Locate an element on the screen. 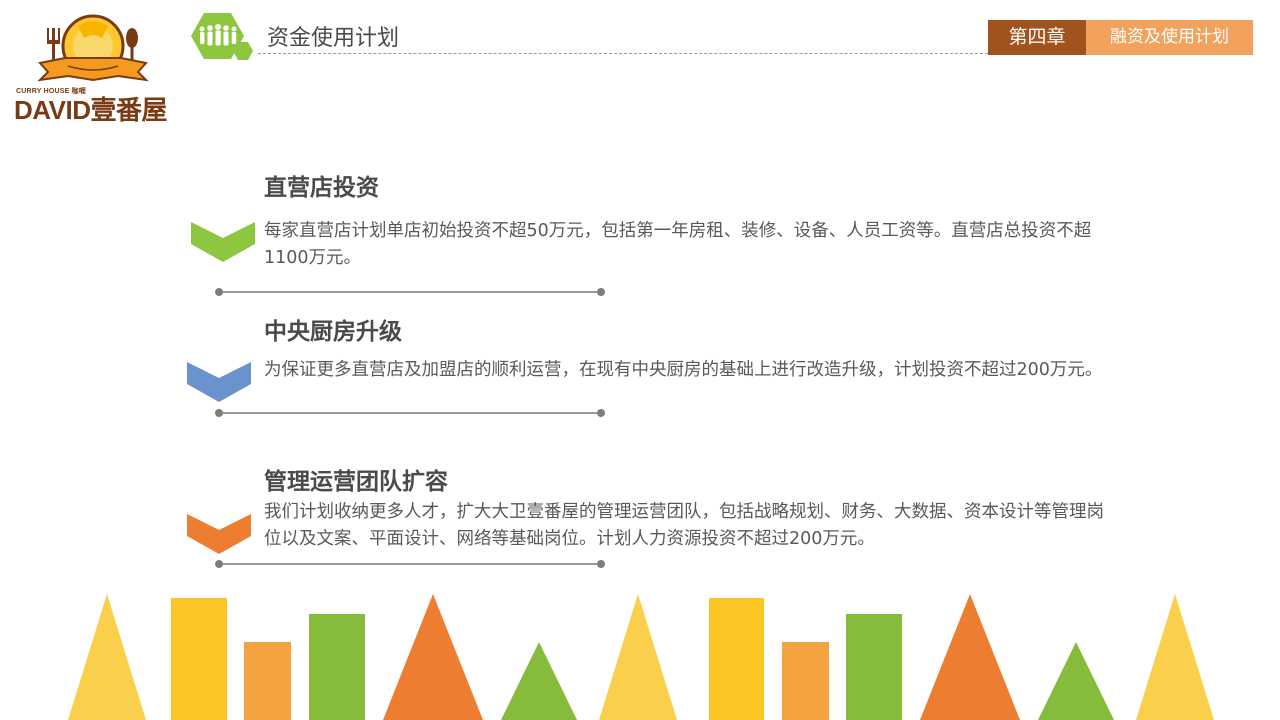 Image resolution: width=1280 pixels, height=720 pixels. section-tag: 融资及使用计划 is located at coordinates (1169, 37).